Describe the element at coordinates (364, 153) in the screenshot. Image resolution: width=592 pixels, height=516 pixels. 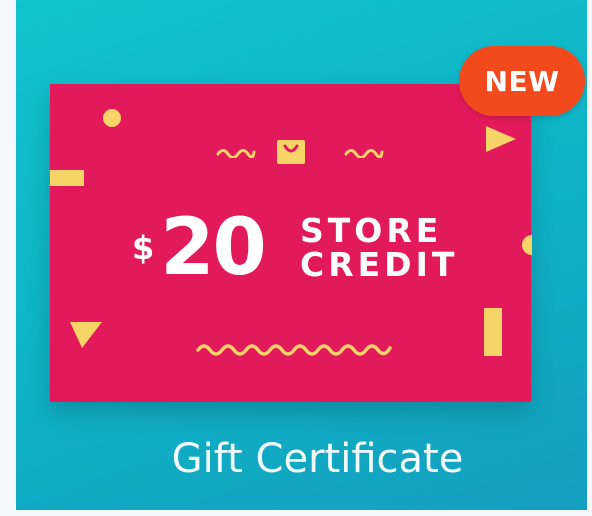
I see `squiggle-decoration-right` at that location.